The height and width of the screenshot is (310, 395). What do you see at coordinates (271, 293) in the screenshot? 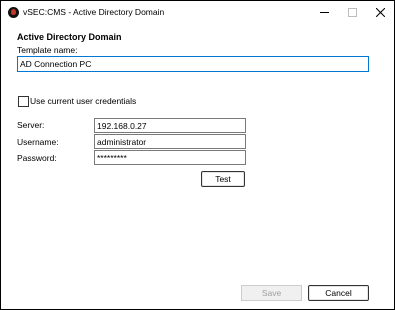
I see `save-button: Save` at bounding box center [271, 293].